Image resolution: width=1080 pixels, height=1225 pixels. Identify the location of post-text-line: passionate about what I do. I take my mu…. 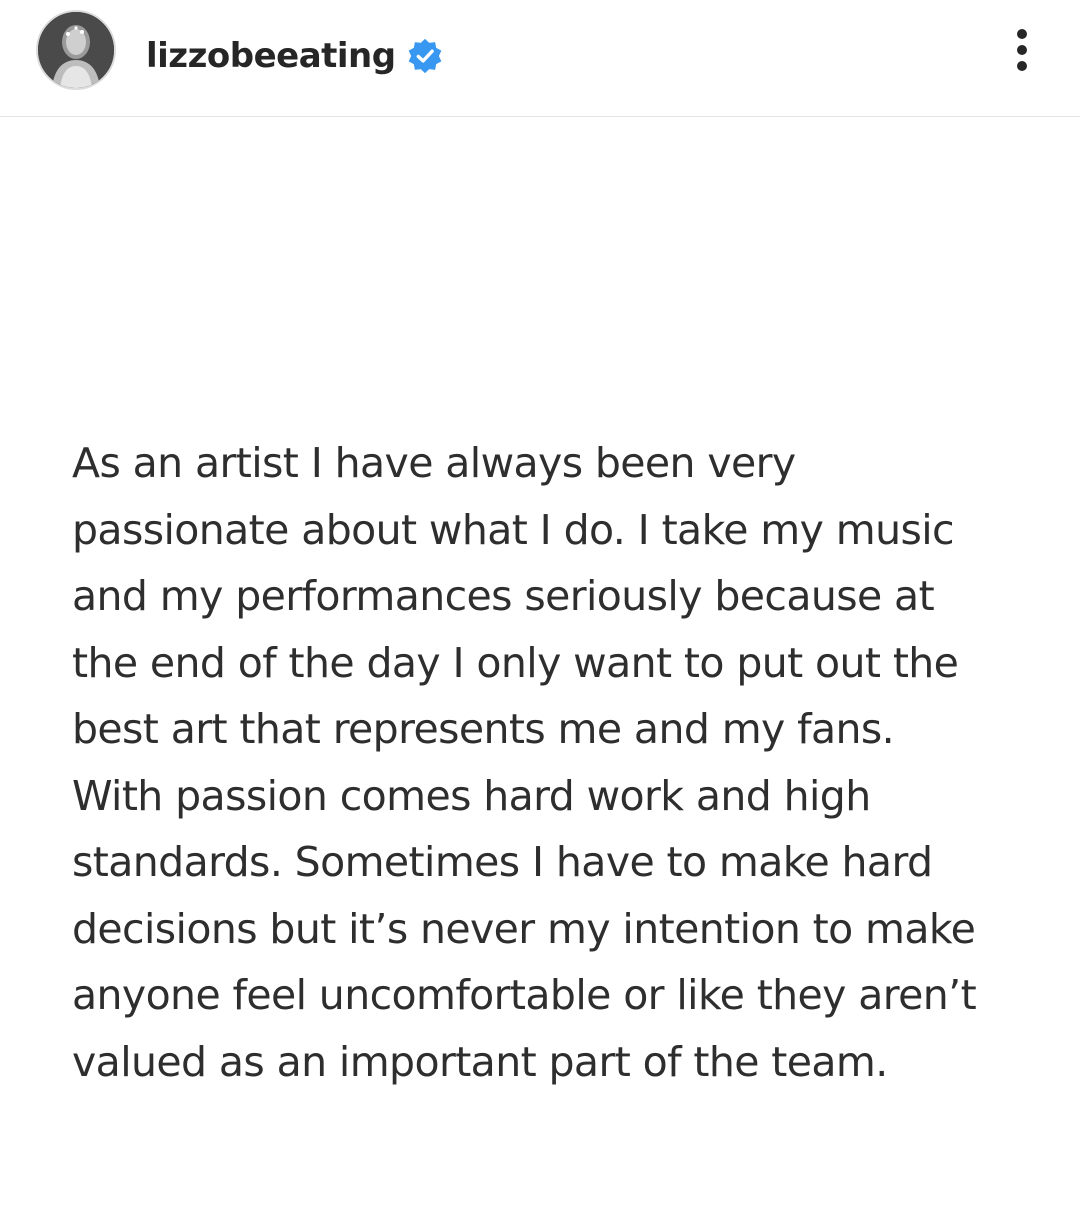
(513, 529).